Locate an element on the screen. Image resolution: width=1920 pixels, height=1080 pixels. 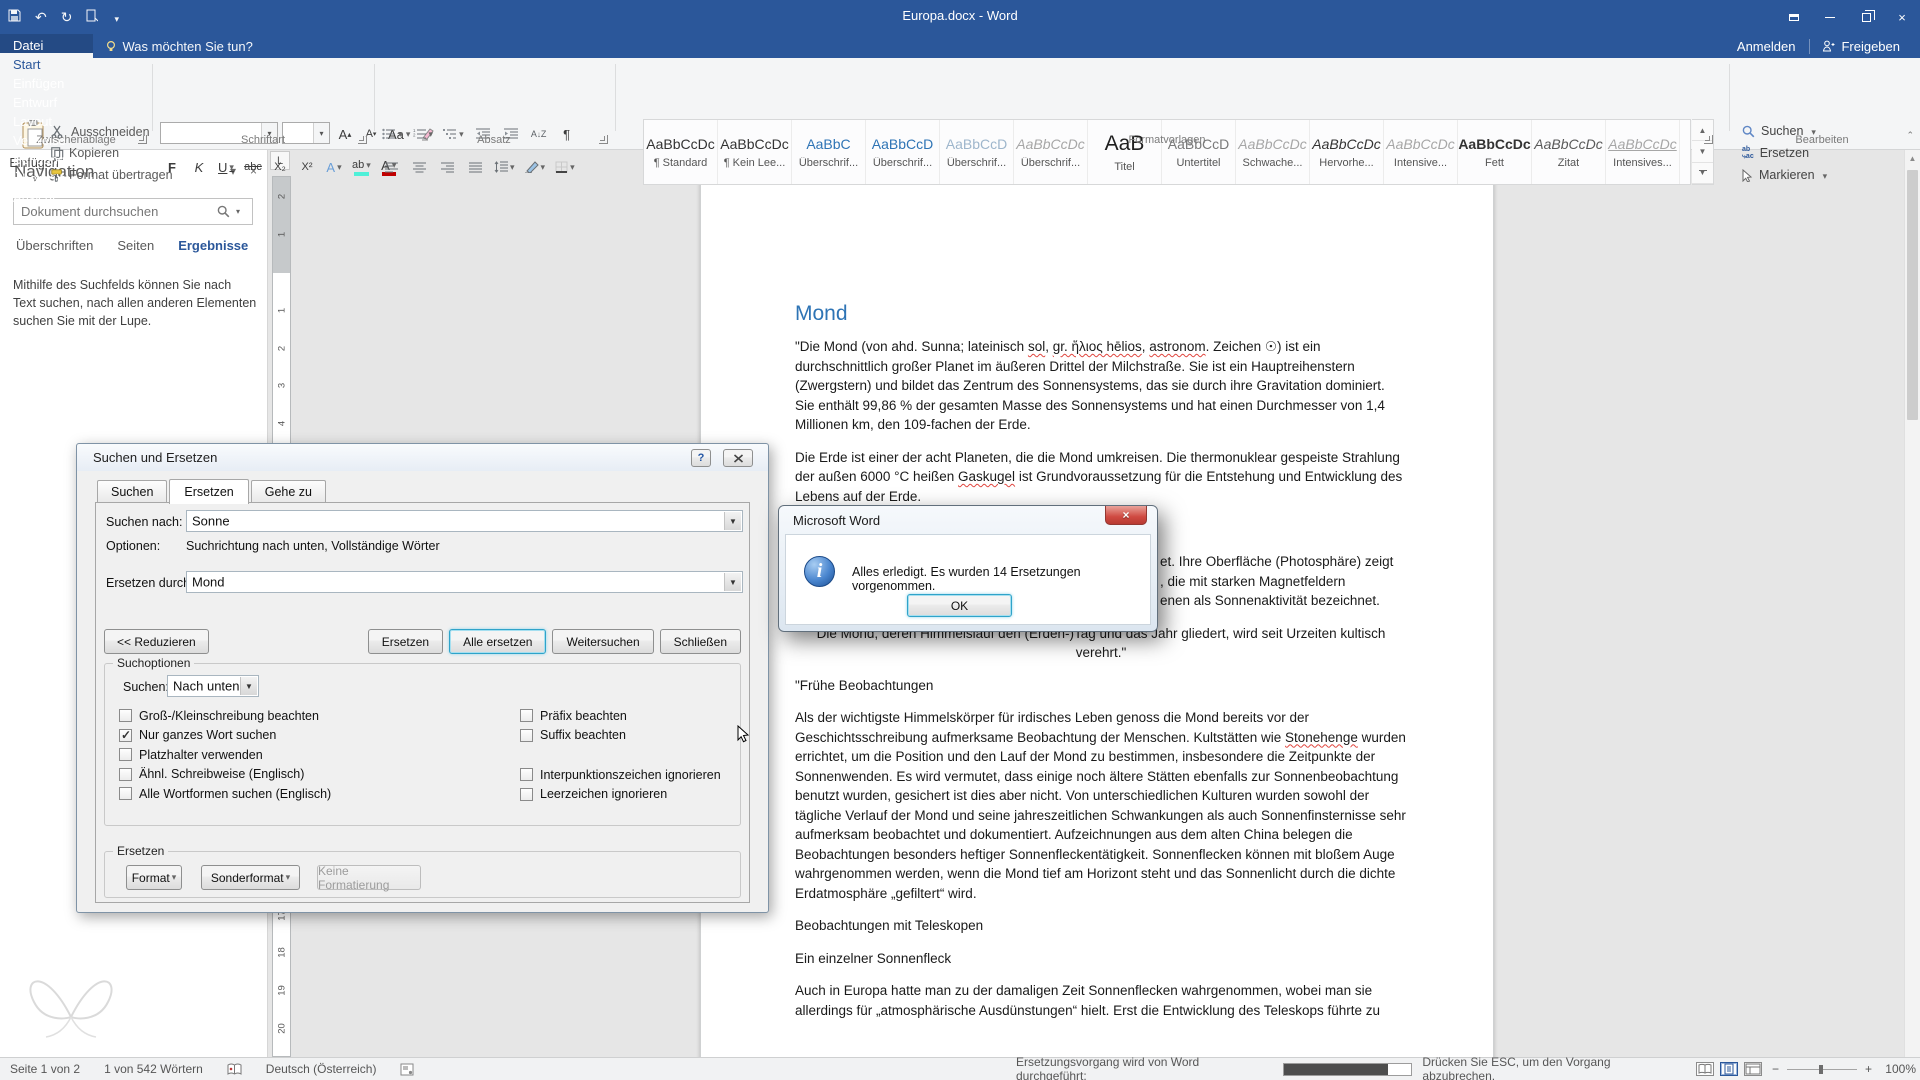
search-option-checkbox: Platzhalter verwenden is located at coordinates (225, 755).